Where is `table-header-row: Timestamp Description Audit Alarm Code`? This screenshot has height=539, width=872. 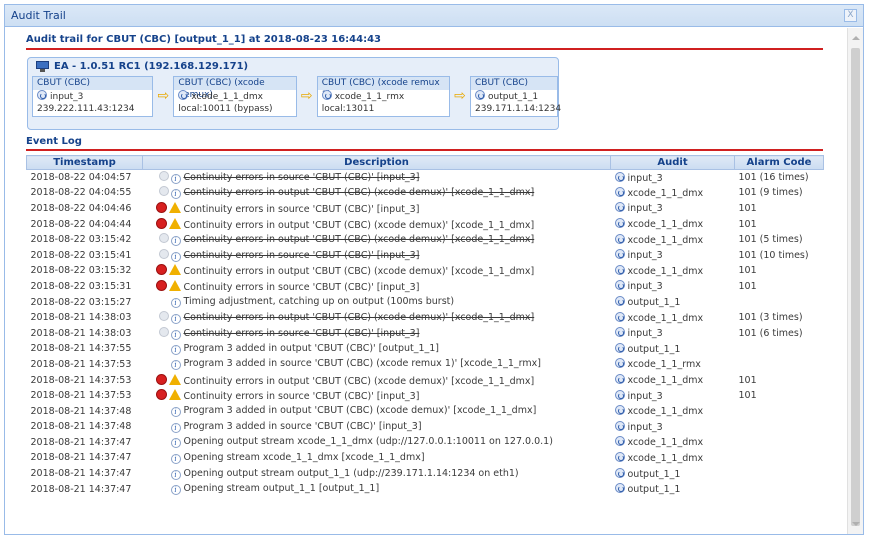 table-header-row: Timestamp Description Audit Alarm Code is located at coordinates (425, 162).